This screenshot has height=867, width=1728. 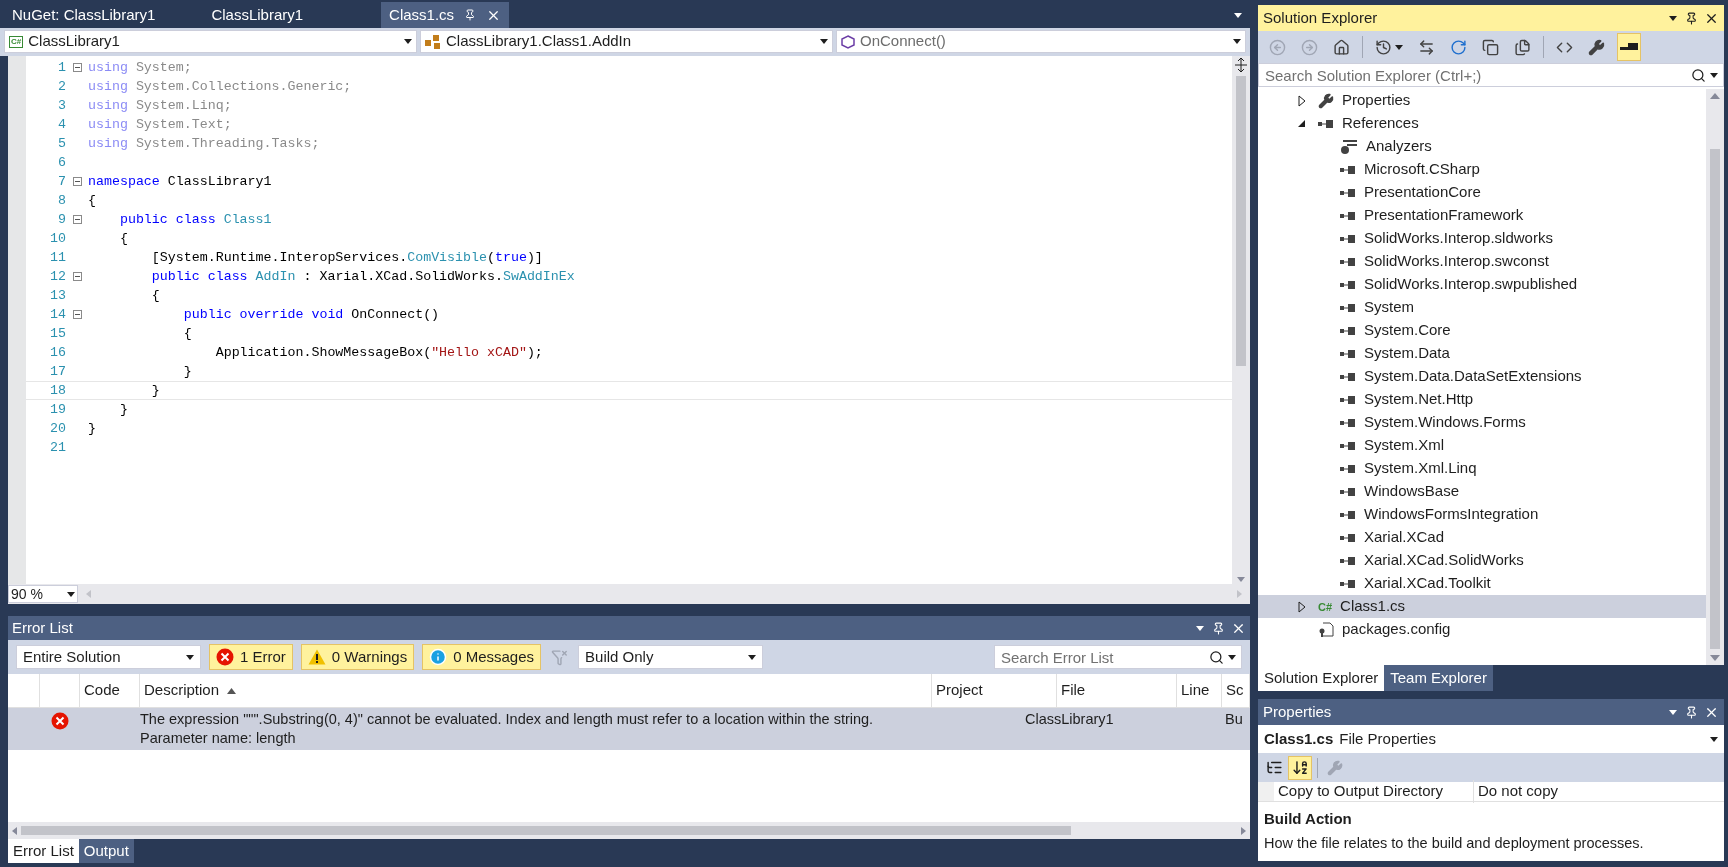 What do you see at coordinates (16, 41) in the screenshot?
I see `csharp-project-icon: C#` at bounding box center [16, 41].